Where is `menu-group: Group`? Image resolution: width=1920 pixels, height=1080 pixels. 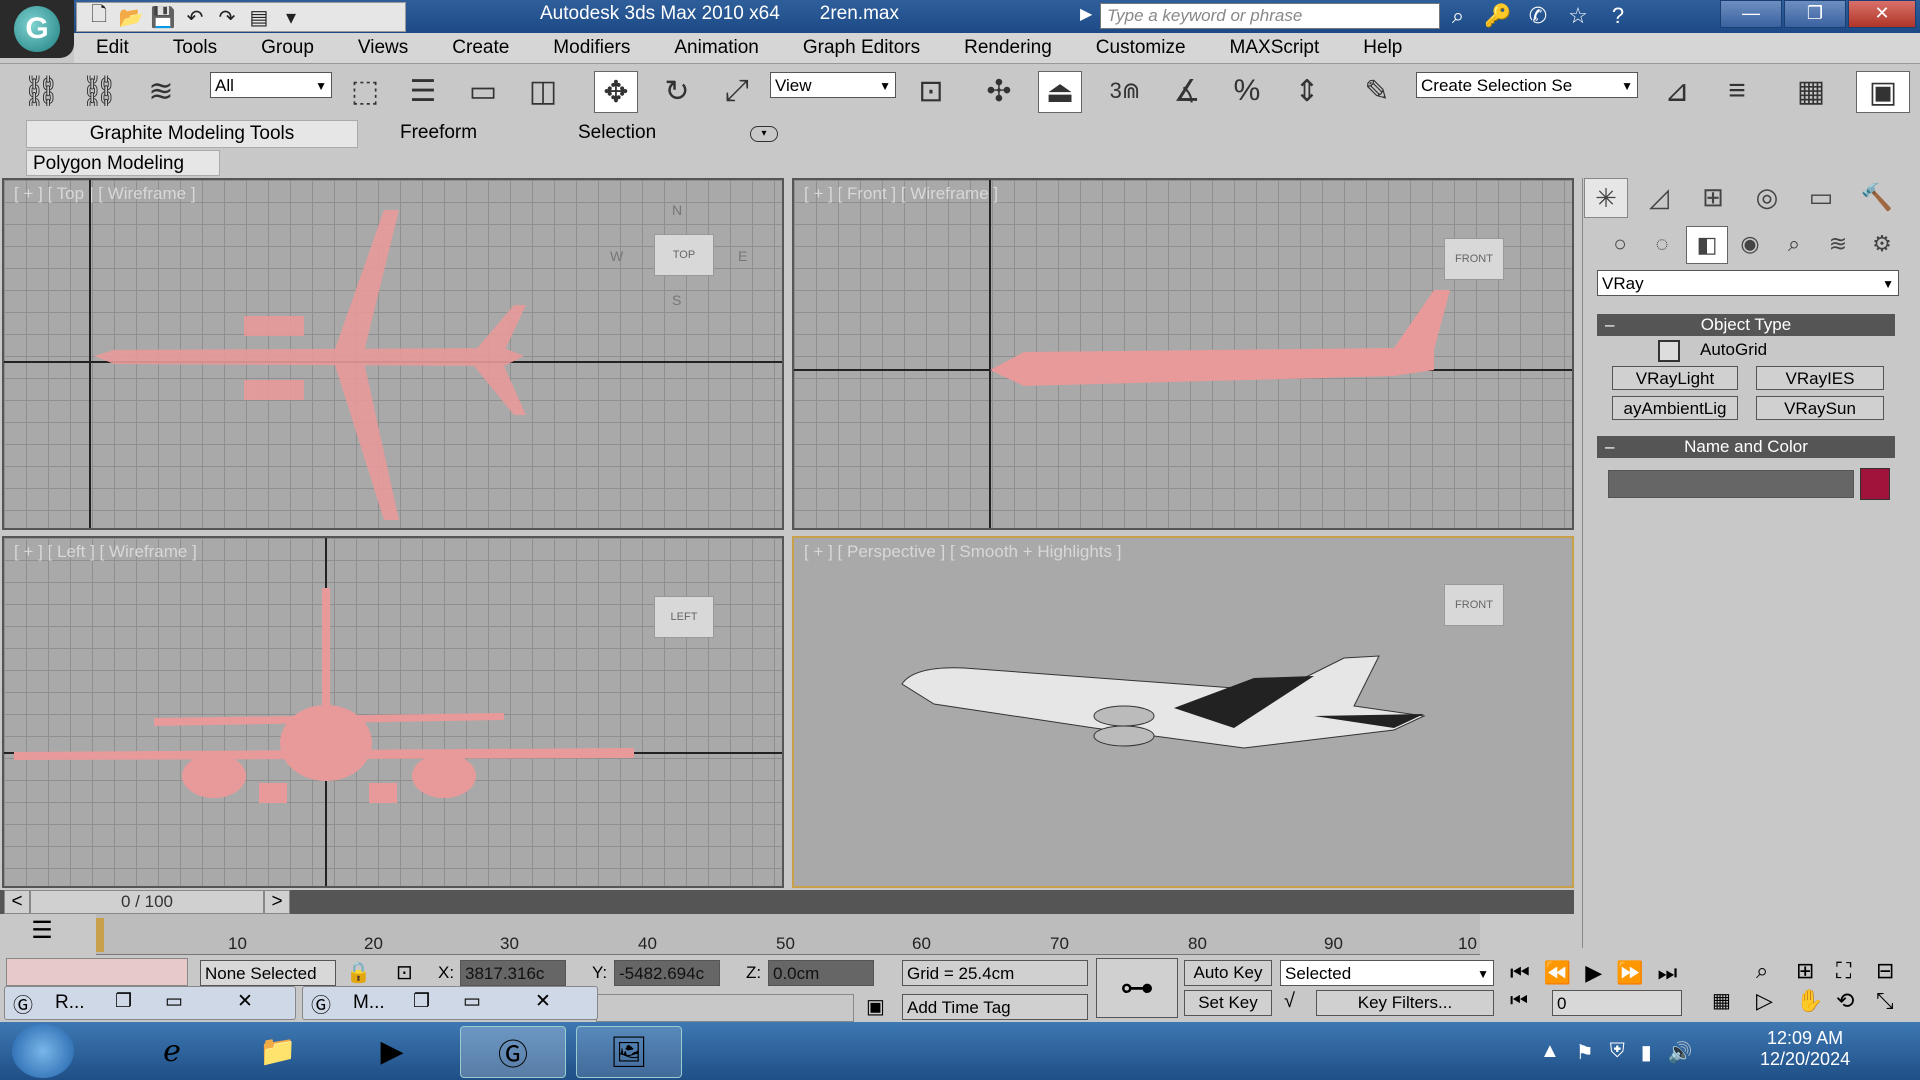 menu-group: Group is located at coordinates (287, 48).